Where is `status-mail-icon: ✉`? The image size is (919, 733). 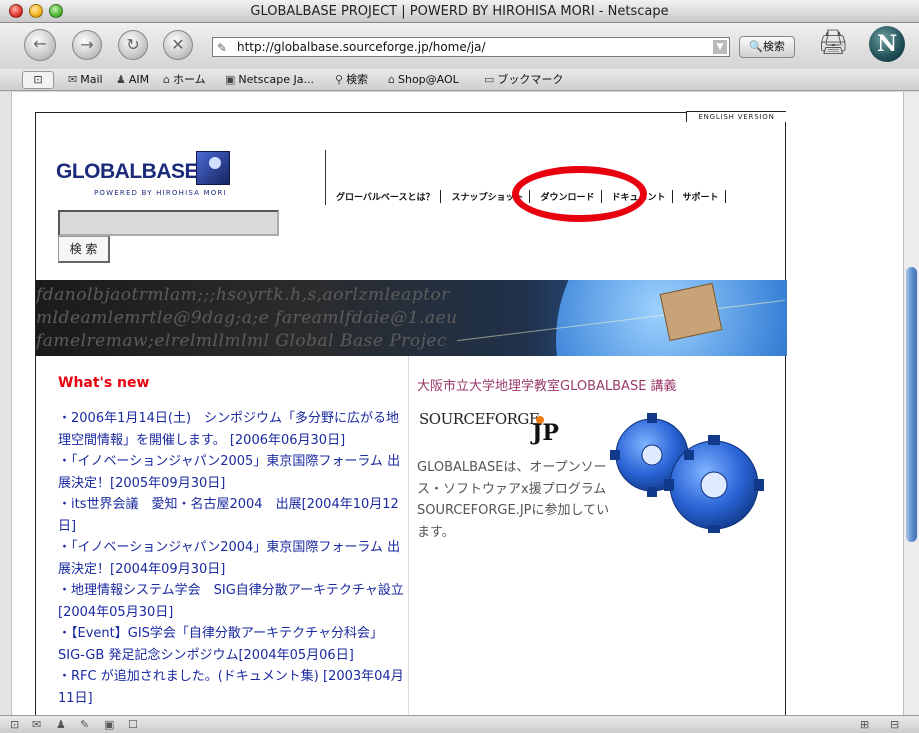
status-mail-icon: ✉ is located at coordinates (36, 724).